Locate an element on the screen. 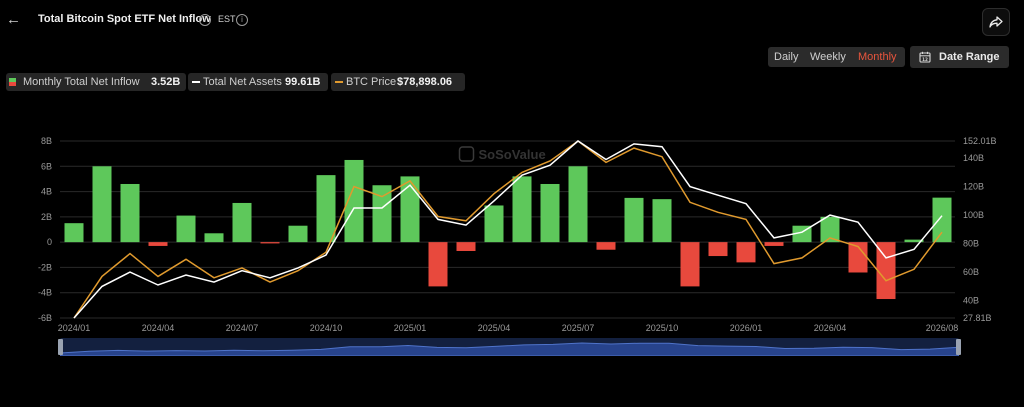 The width and height of the screenshot is (1024, 407). y-tick-right: 80B is located at coordinates (971, 244).